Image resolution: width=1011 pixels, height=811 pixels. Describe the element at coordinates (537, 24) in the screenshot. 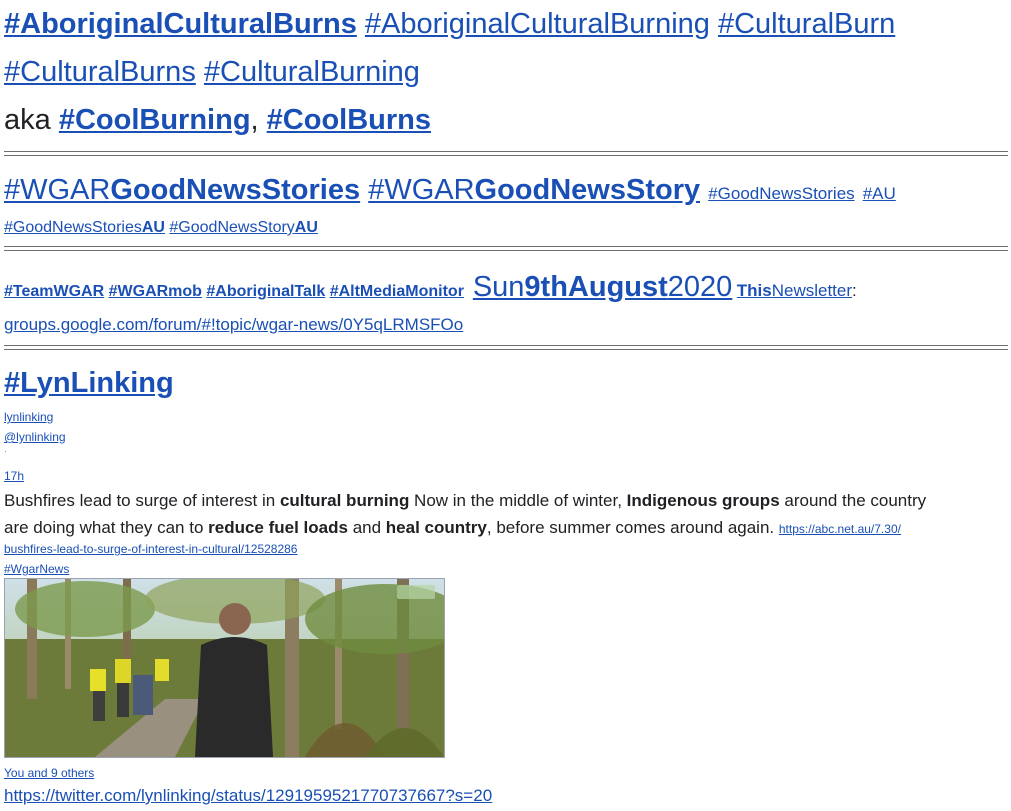

I see `hashtag-aboriginal-cultural-burning: #AboriginalCulturalBurning` at that location.